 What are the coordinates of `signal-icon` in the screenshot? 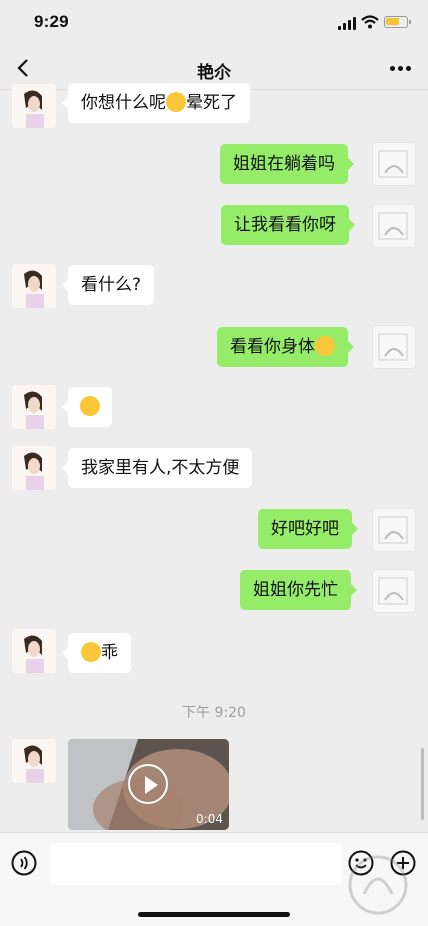 It's located at (347, 23).